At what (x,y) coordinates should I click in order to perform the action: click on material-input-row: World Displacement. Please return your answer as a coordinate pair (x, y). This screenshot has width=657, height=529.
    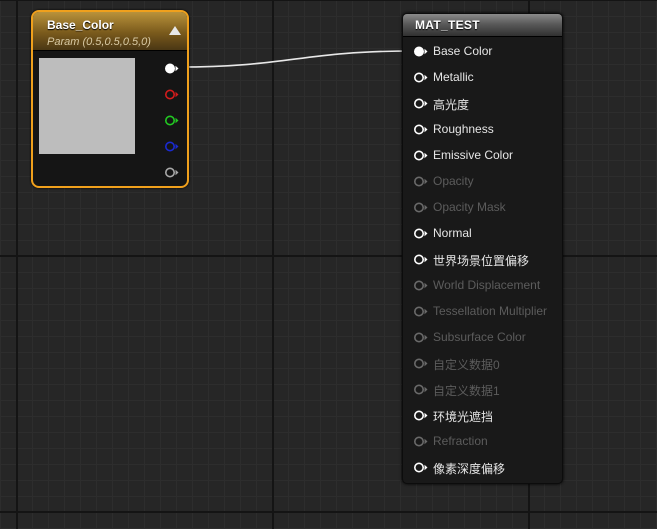
    Looking at the image, I should click on (482, 286).